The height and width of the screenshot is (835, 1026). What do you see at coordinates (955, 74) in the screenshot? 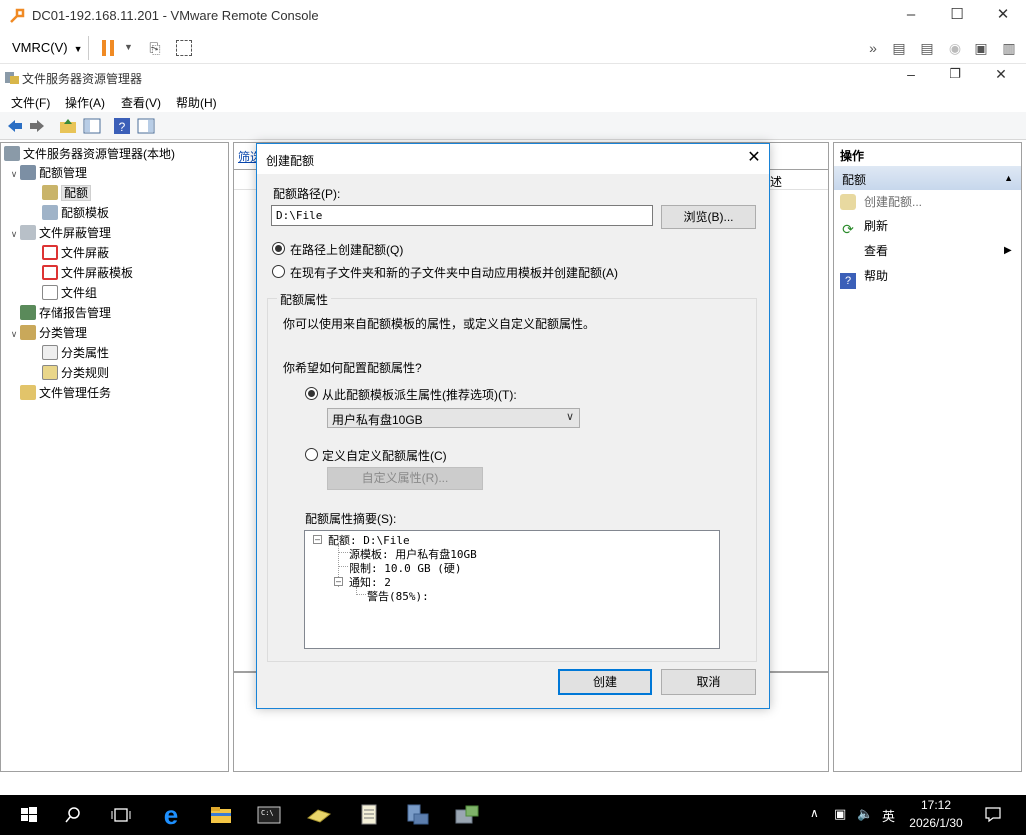
I see `mmc-restore-button: ❐` at bounding box center [955, 74].